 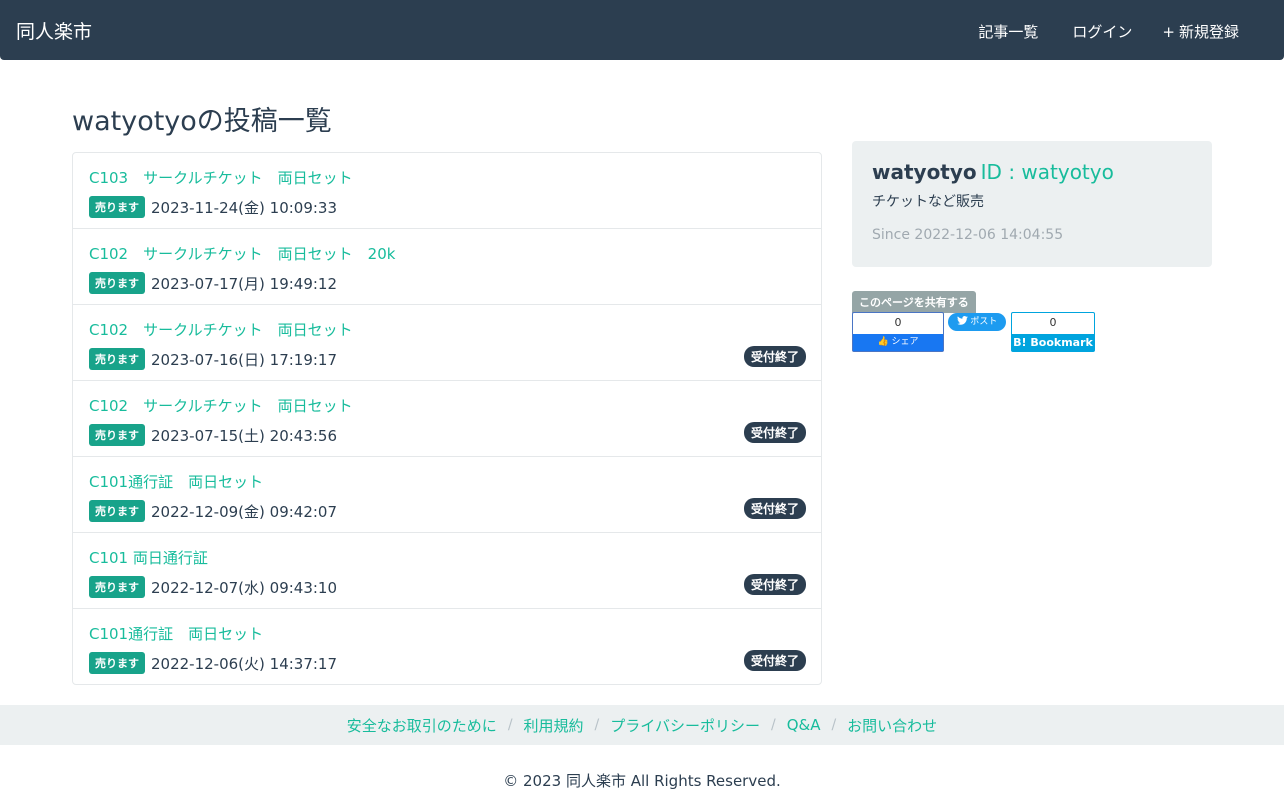 I want to click on nav-link-login: ログイン, so click(x=1100, y=31).